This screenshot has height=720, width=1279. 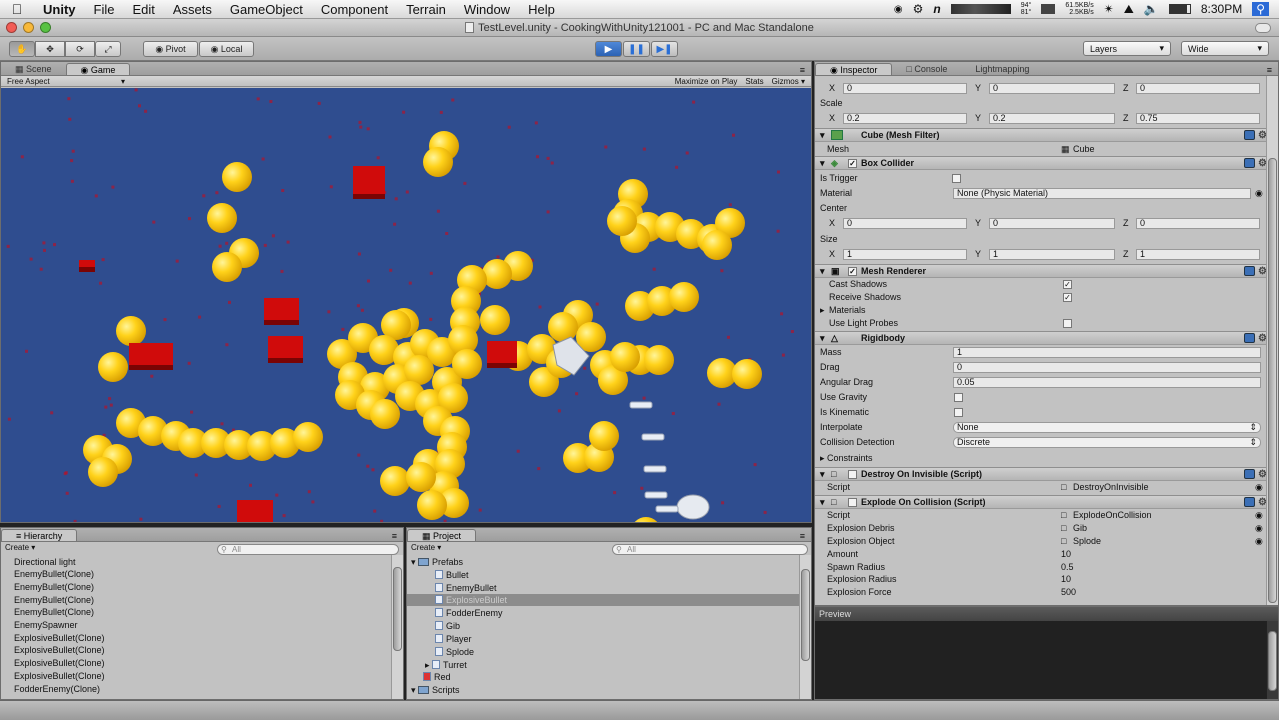 What do you see at coordinates (1198, 223) in the screenshot?
I see `center-z-field: 0` at bounding box center [1198, 223].